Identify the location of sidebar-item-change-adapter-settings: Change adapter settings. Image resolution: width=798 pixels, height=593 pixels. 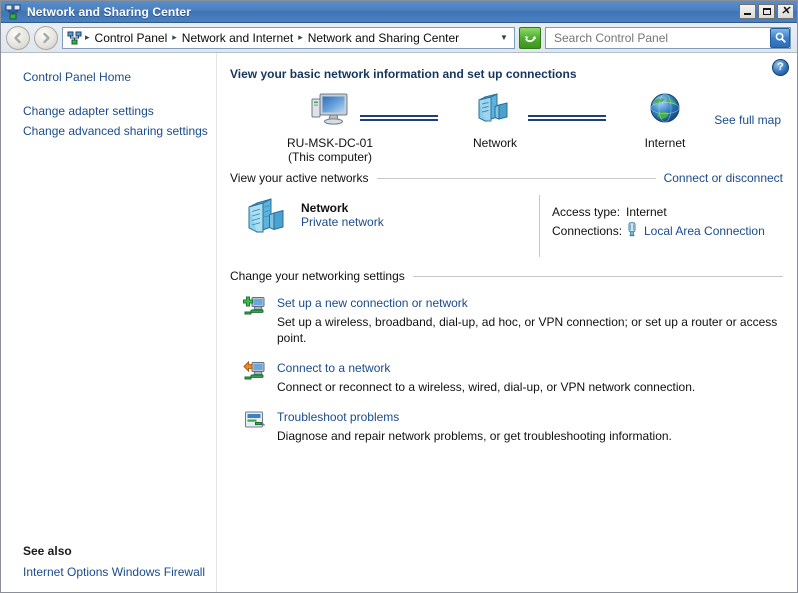
(108, 111).